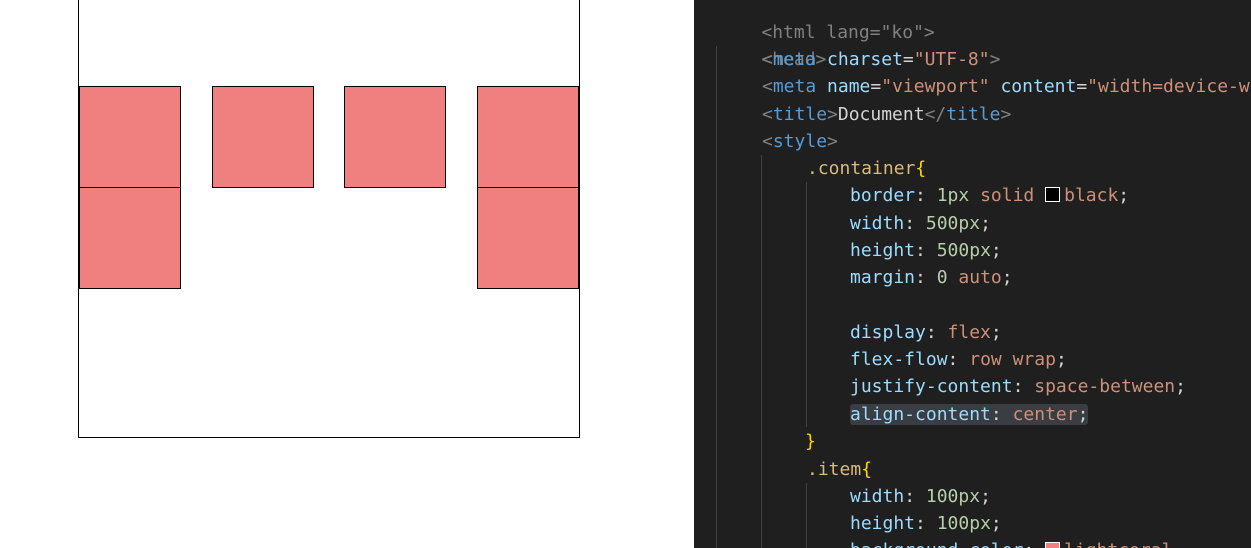 The image size is (1251, 548). I want to click on code-line: <html lang="ko">, so click(826, 21).